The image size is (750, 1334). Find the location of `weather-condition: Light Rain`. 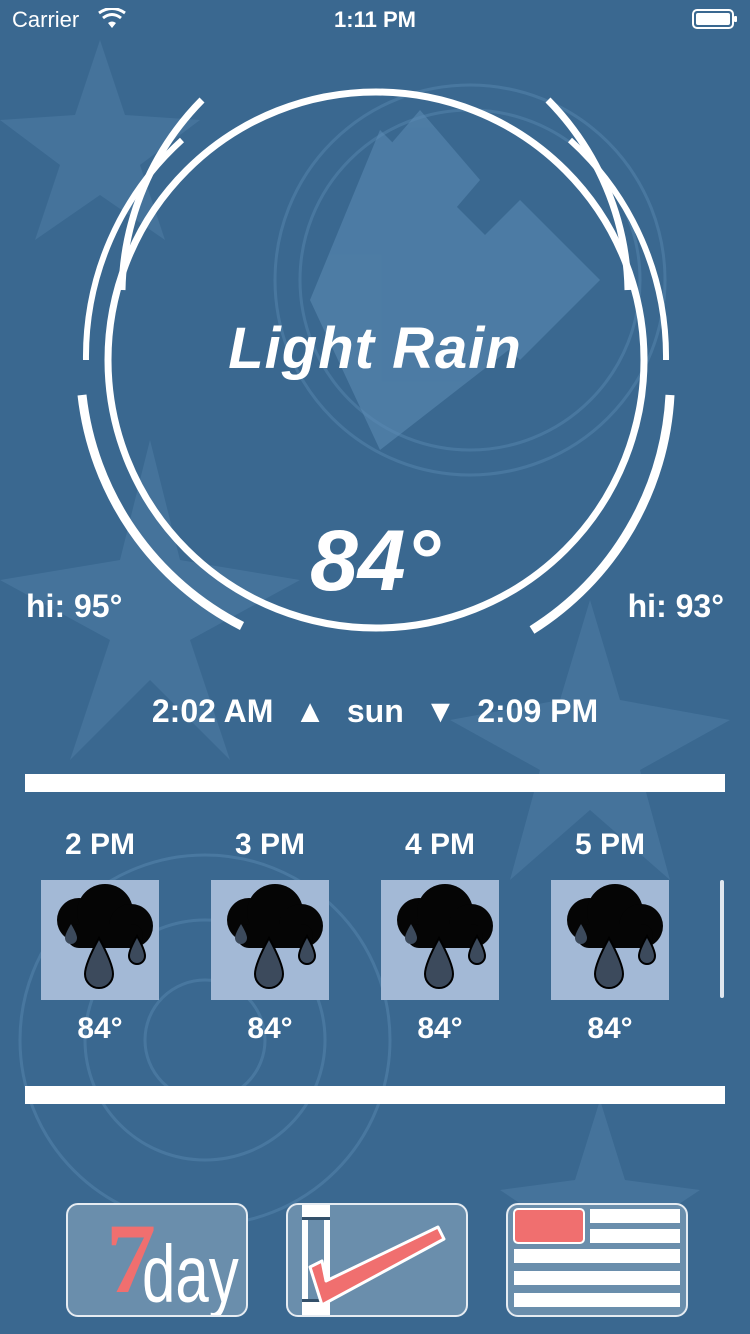

weather-condition: Light Rain is located at coordinates (375, 348).